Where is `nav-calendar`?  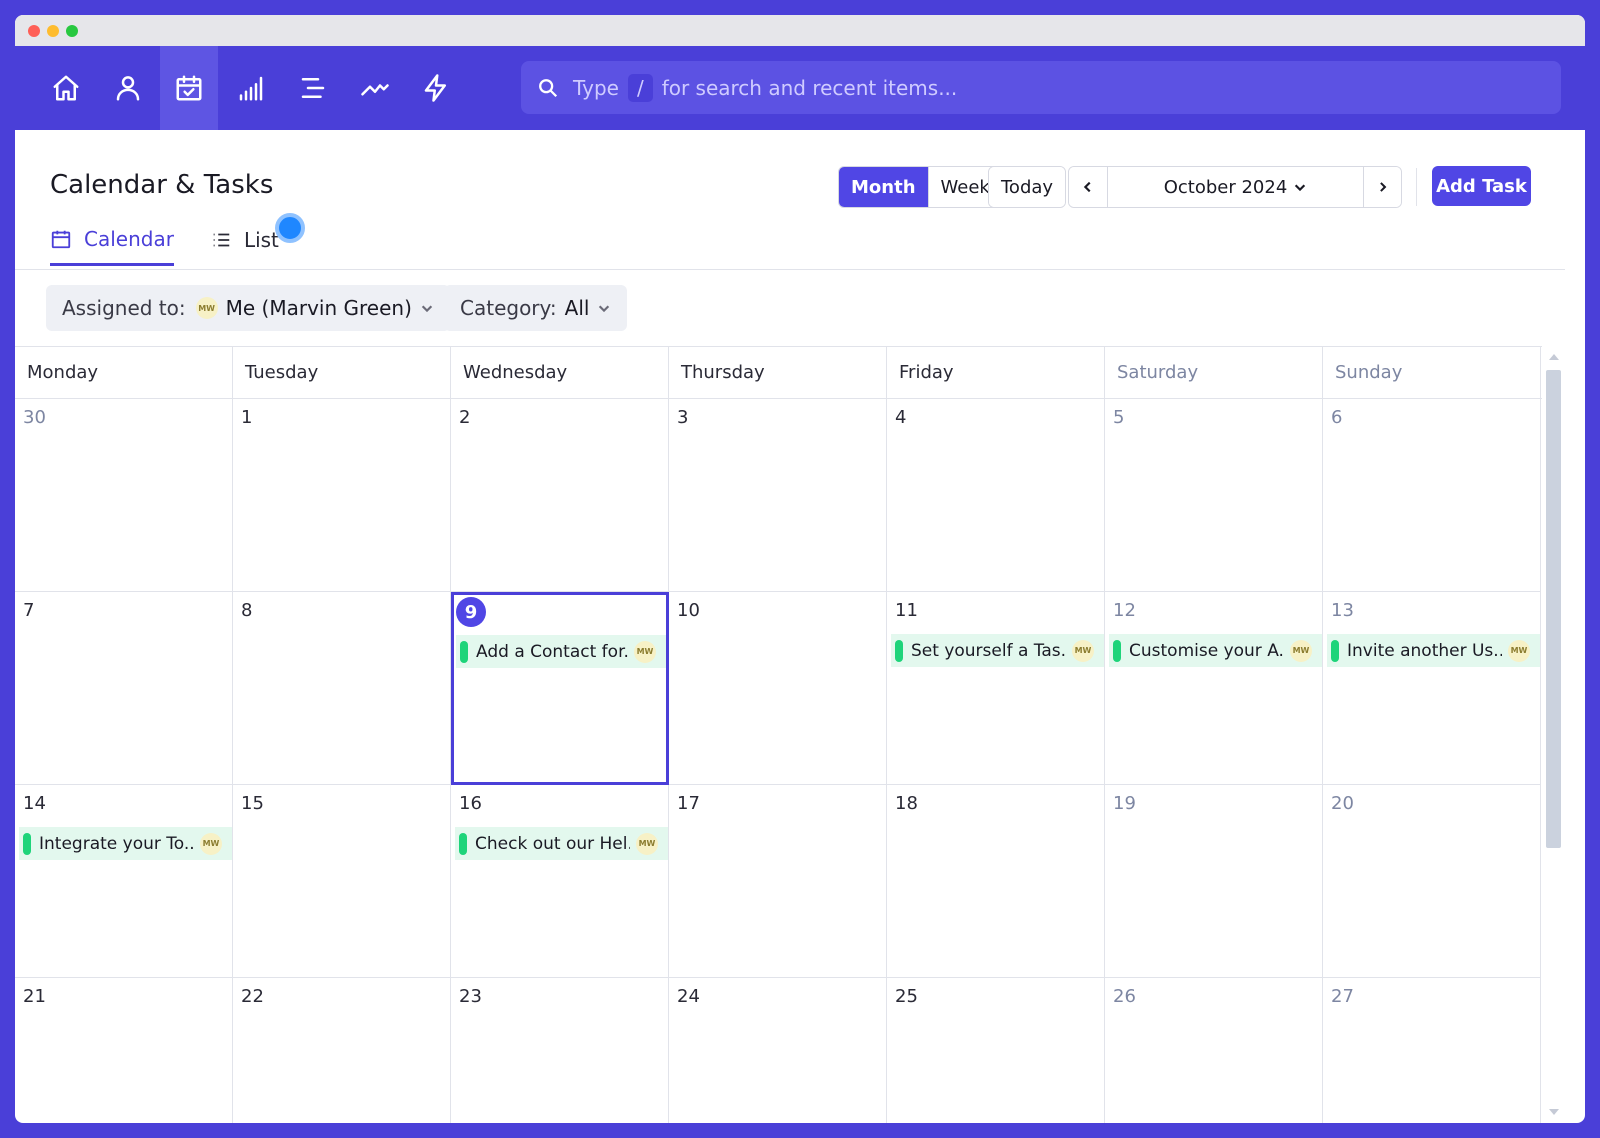
nav-calendar is located at coordinates (189, 88).